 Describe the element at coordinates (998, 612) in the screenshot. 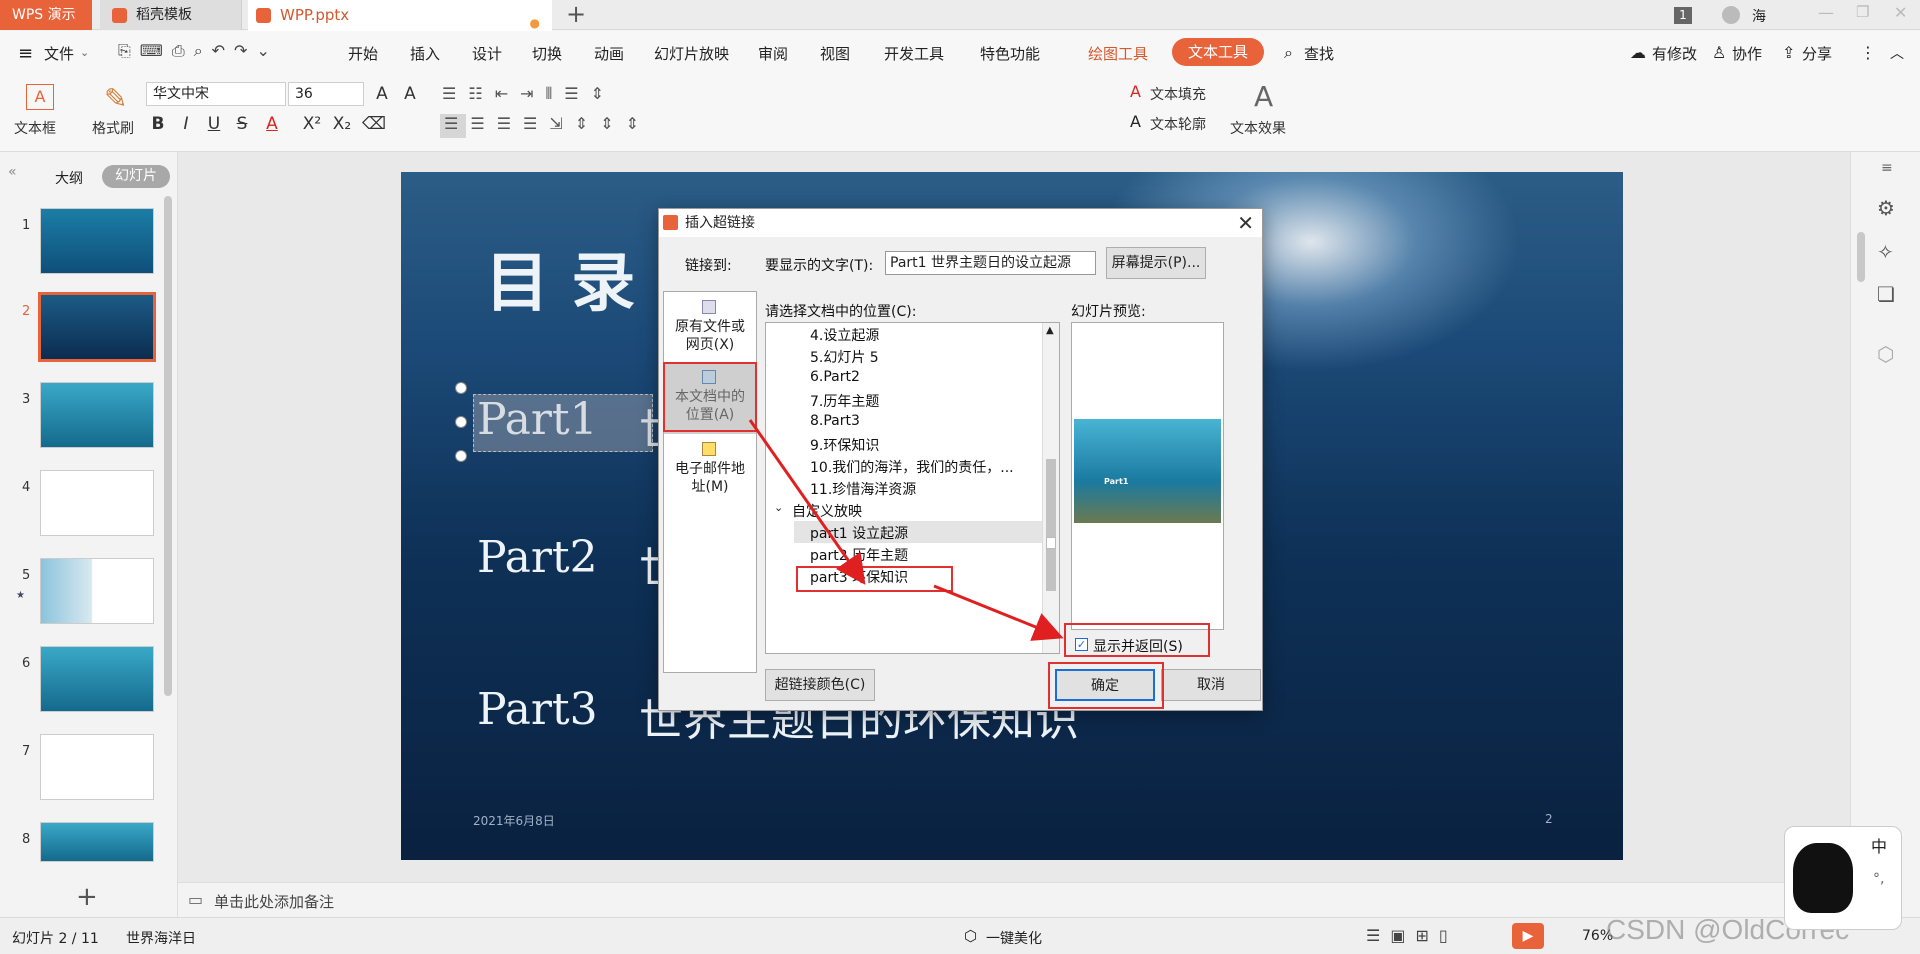

I see `arrow-to-checkbox` at that location.